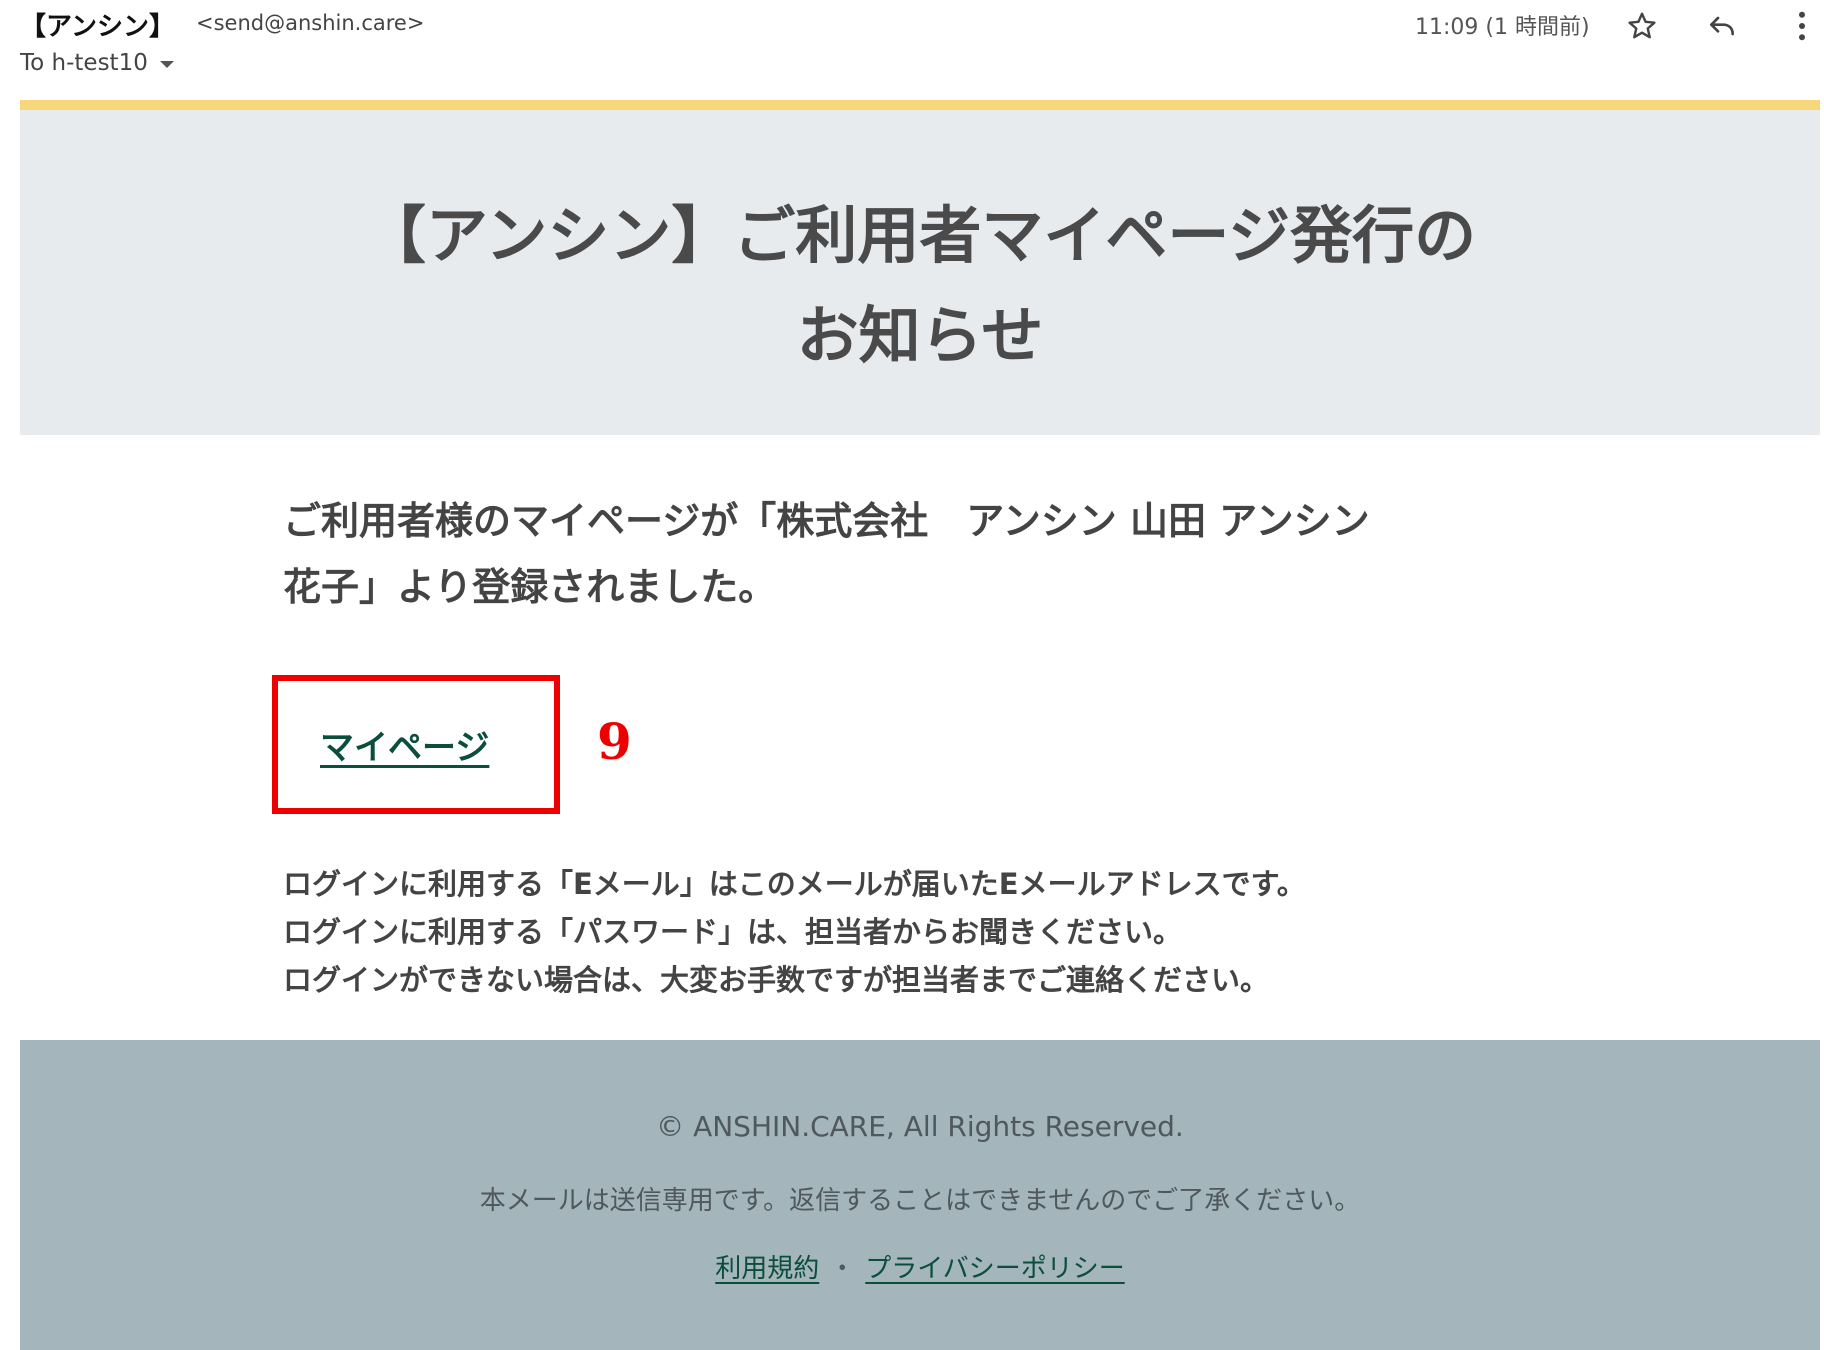  What do you see at coordinates (404, 744) in the screenshot?
I see `mypage-link: マイページ` at bounding box center [404, 744].